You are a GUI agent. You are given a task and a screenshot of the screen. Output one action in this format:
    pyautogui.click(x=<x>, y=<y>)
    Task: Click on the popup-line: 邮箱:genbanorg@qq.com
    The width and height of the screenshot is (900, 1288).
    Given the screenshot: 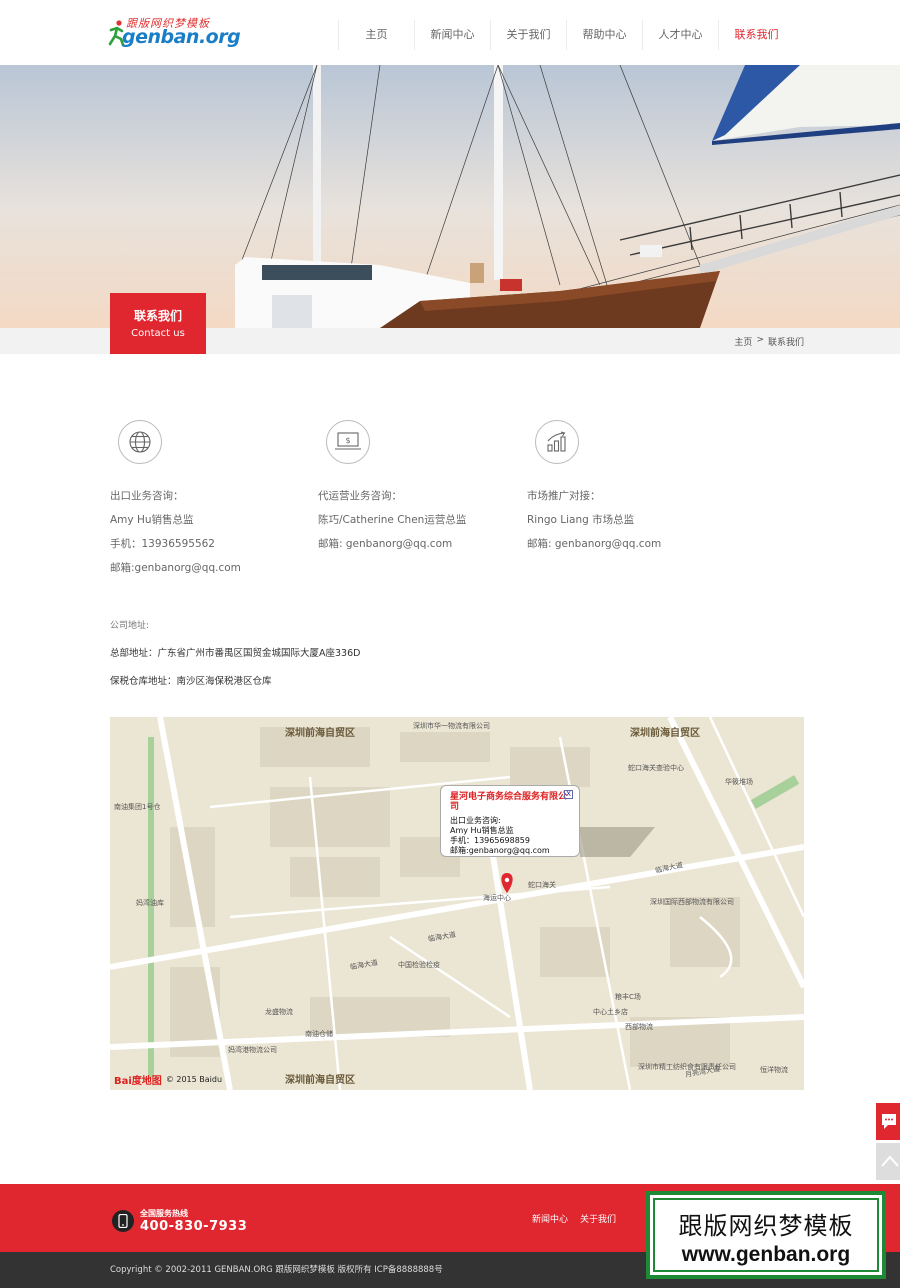 What is the action you would take?
    pyautogui.click(x=500, y=850)
    